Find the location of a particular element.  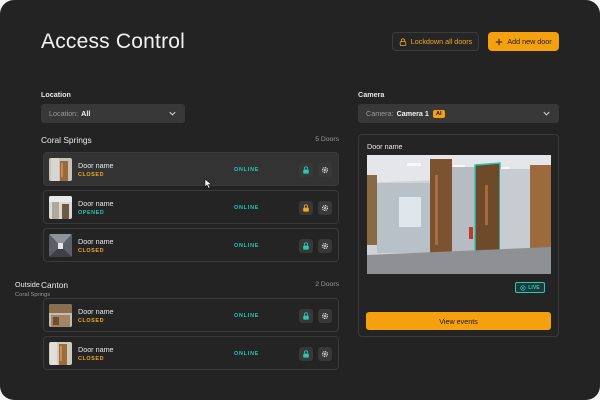

door-row: Door name OPENED ONLINE is located at coordinates (191, 207).